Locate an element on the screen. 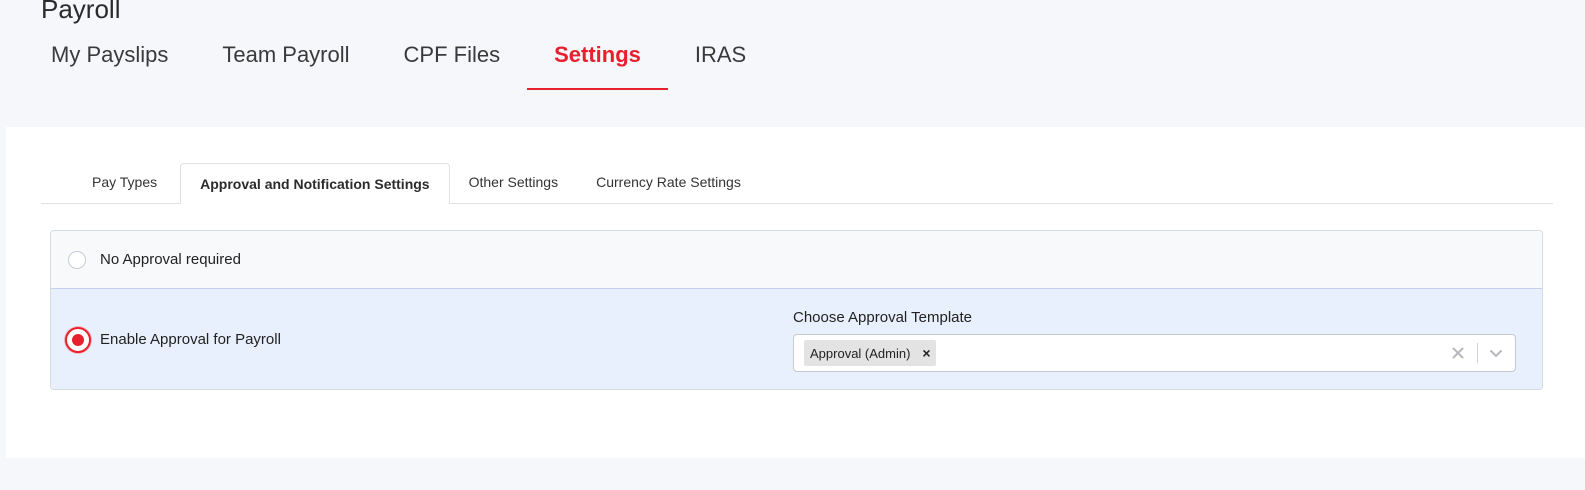  sub-tab-pay-types: Pay Types is located at coordinates (110, 183).